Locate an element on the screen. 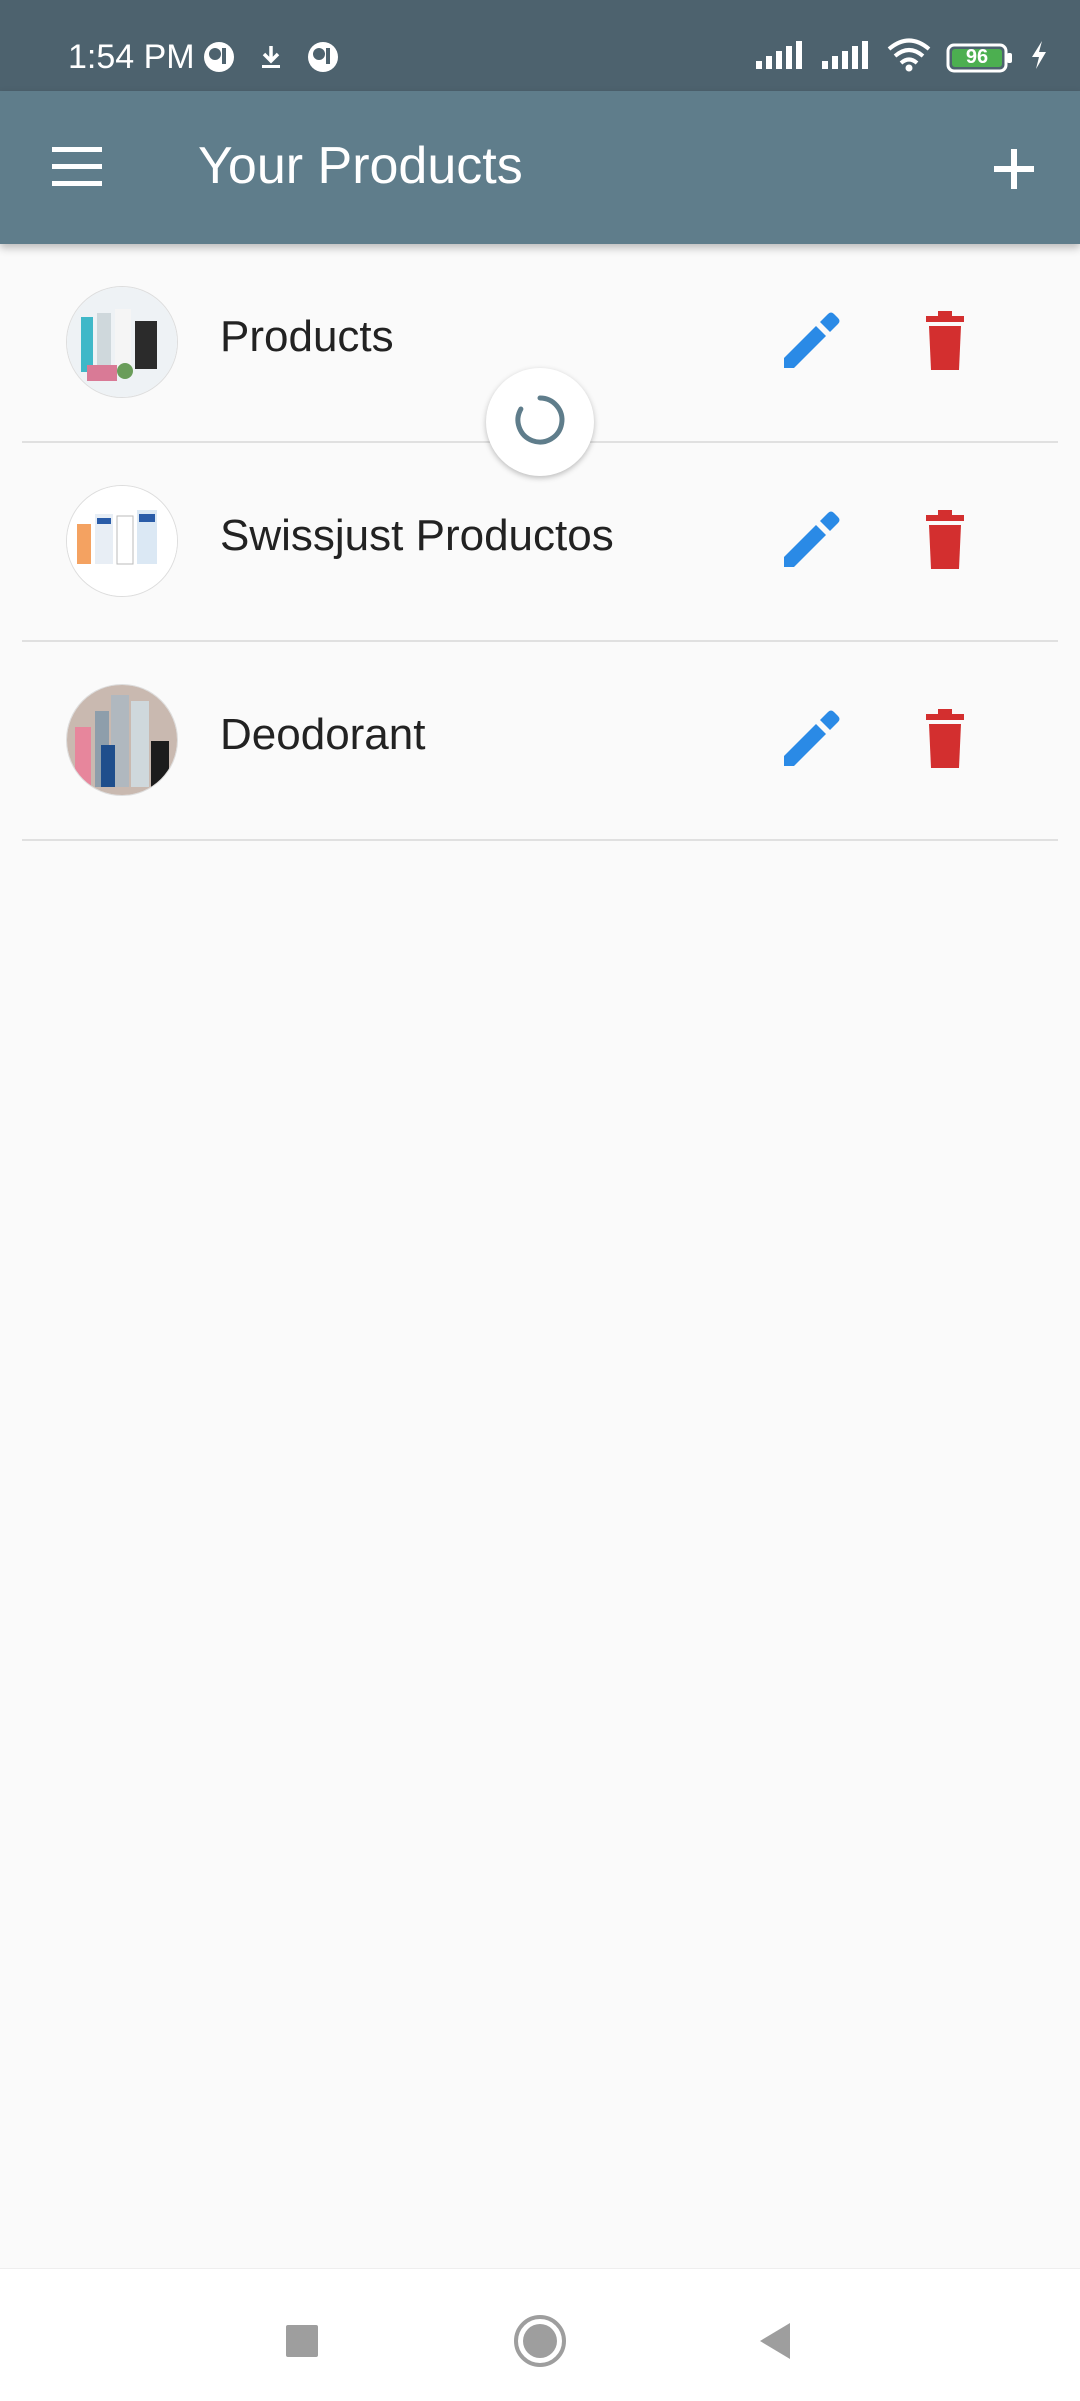 The image size is (1080, 2401). system-nav-bar is located at coordinates (540, 2334).